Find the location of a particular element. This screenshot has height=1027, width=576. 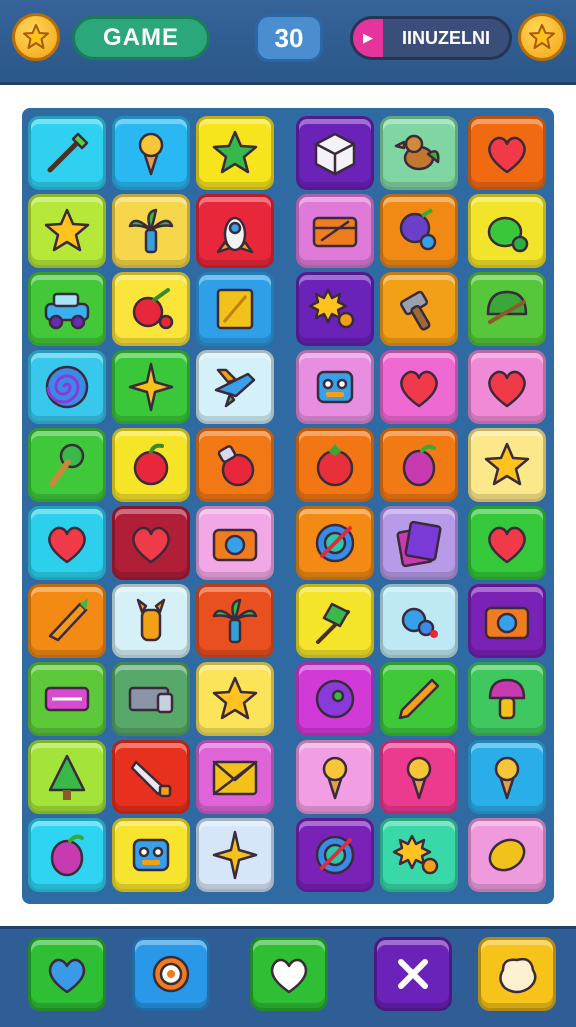

carrot-icon is located at coordinates (68, 620).